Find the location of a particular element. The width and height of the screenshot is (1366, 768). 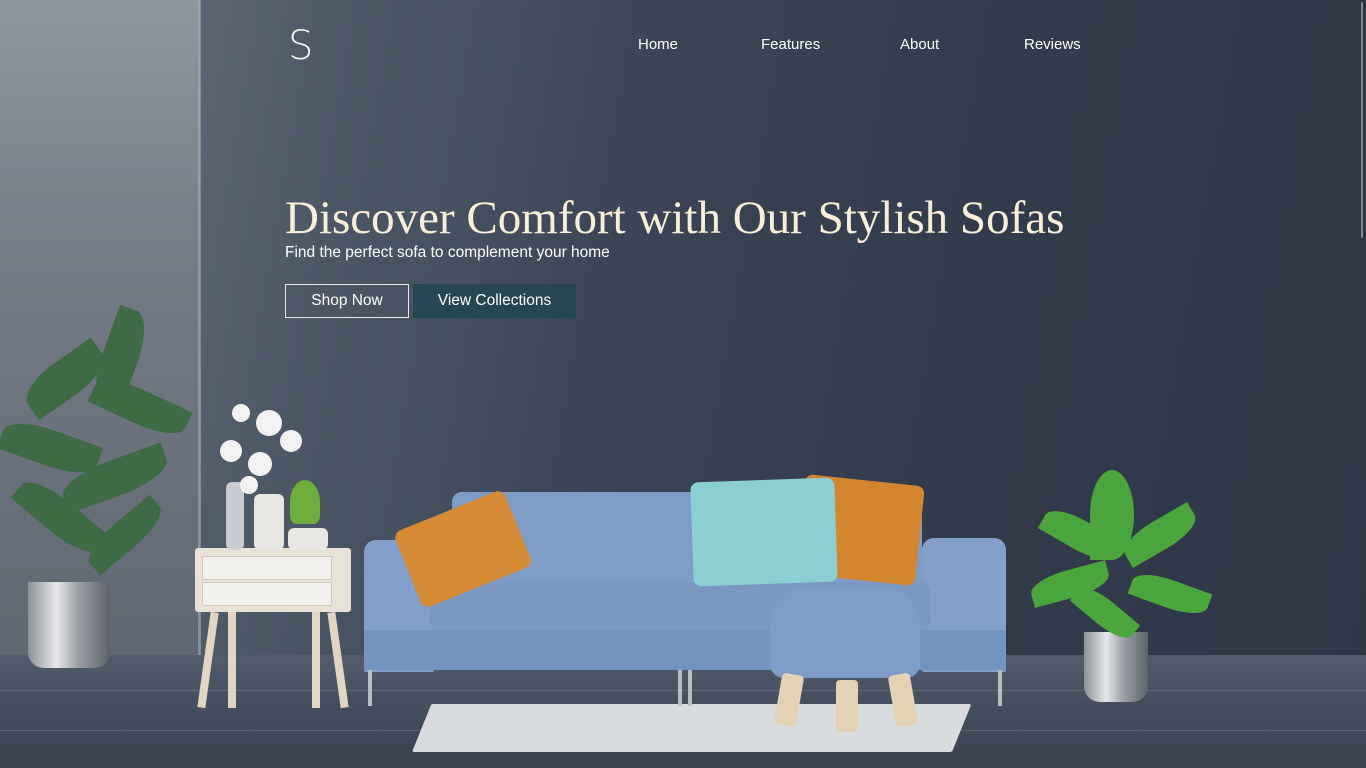

pot is located at coordinates (308, 539).